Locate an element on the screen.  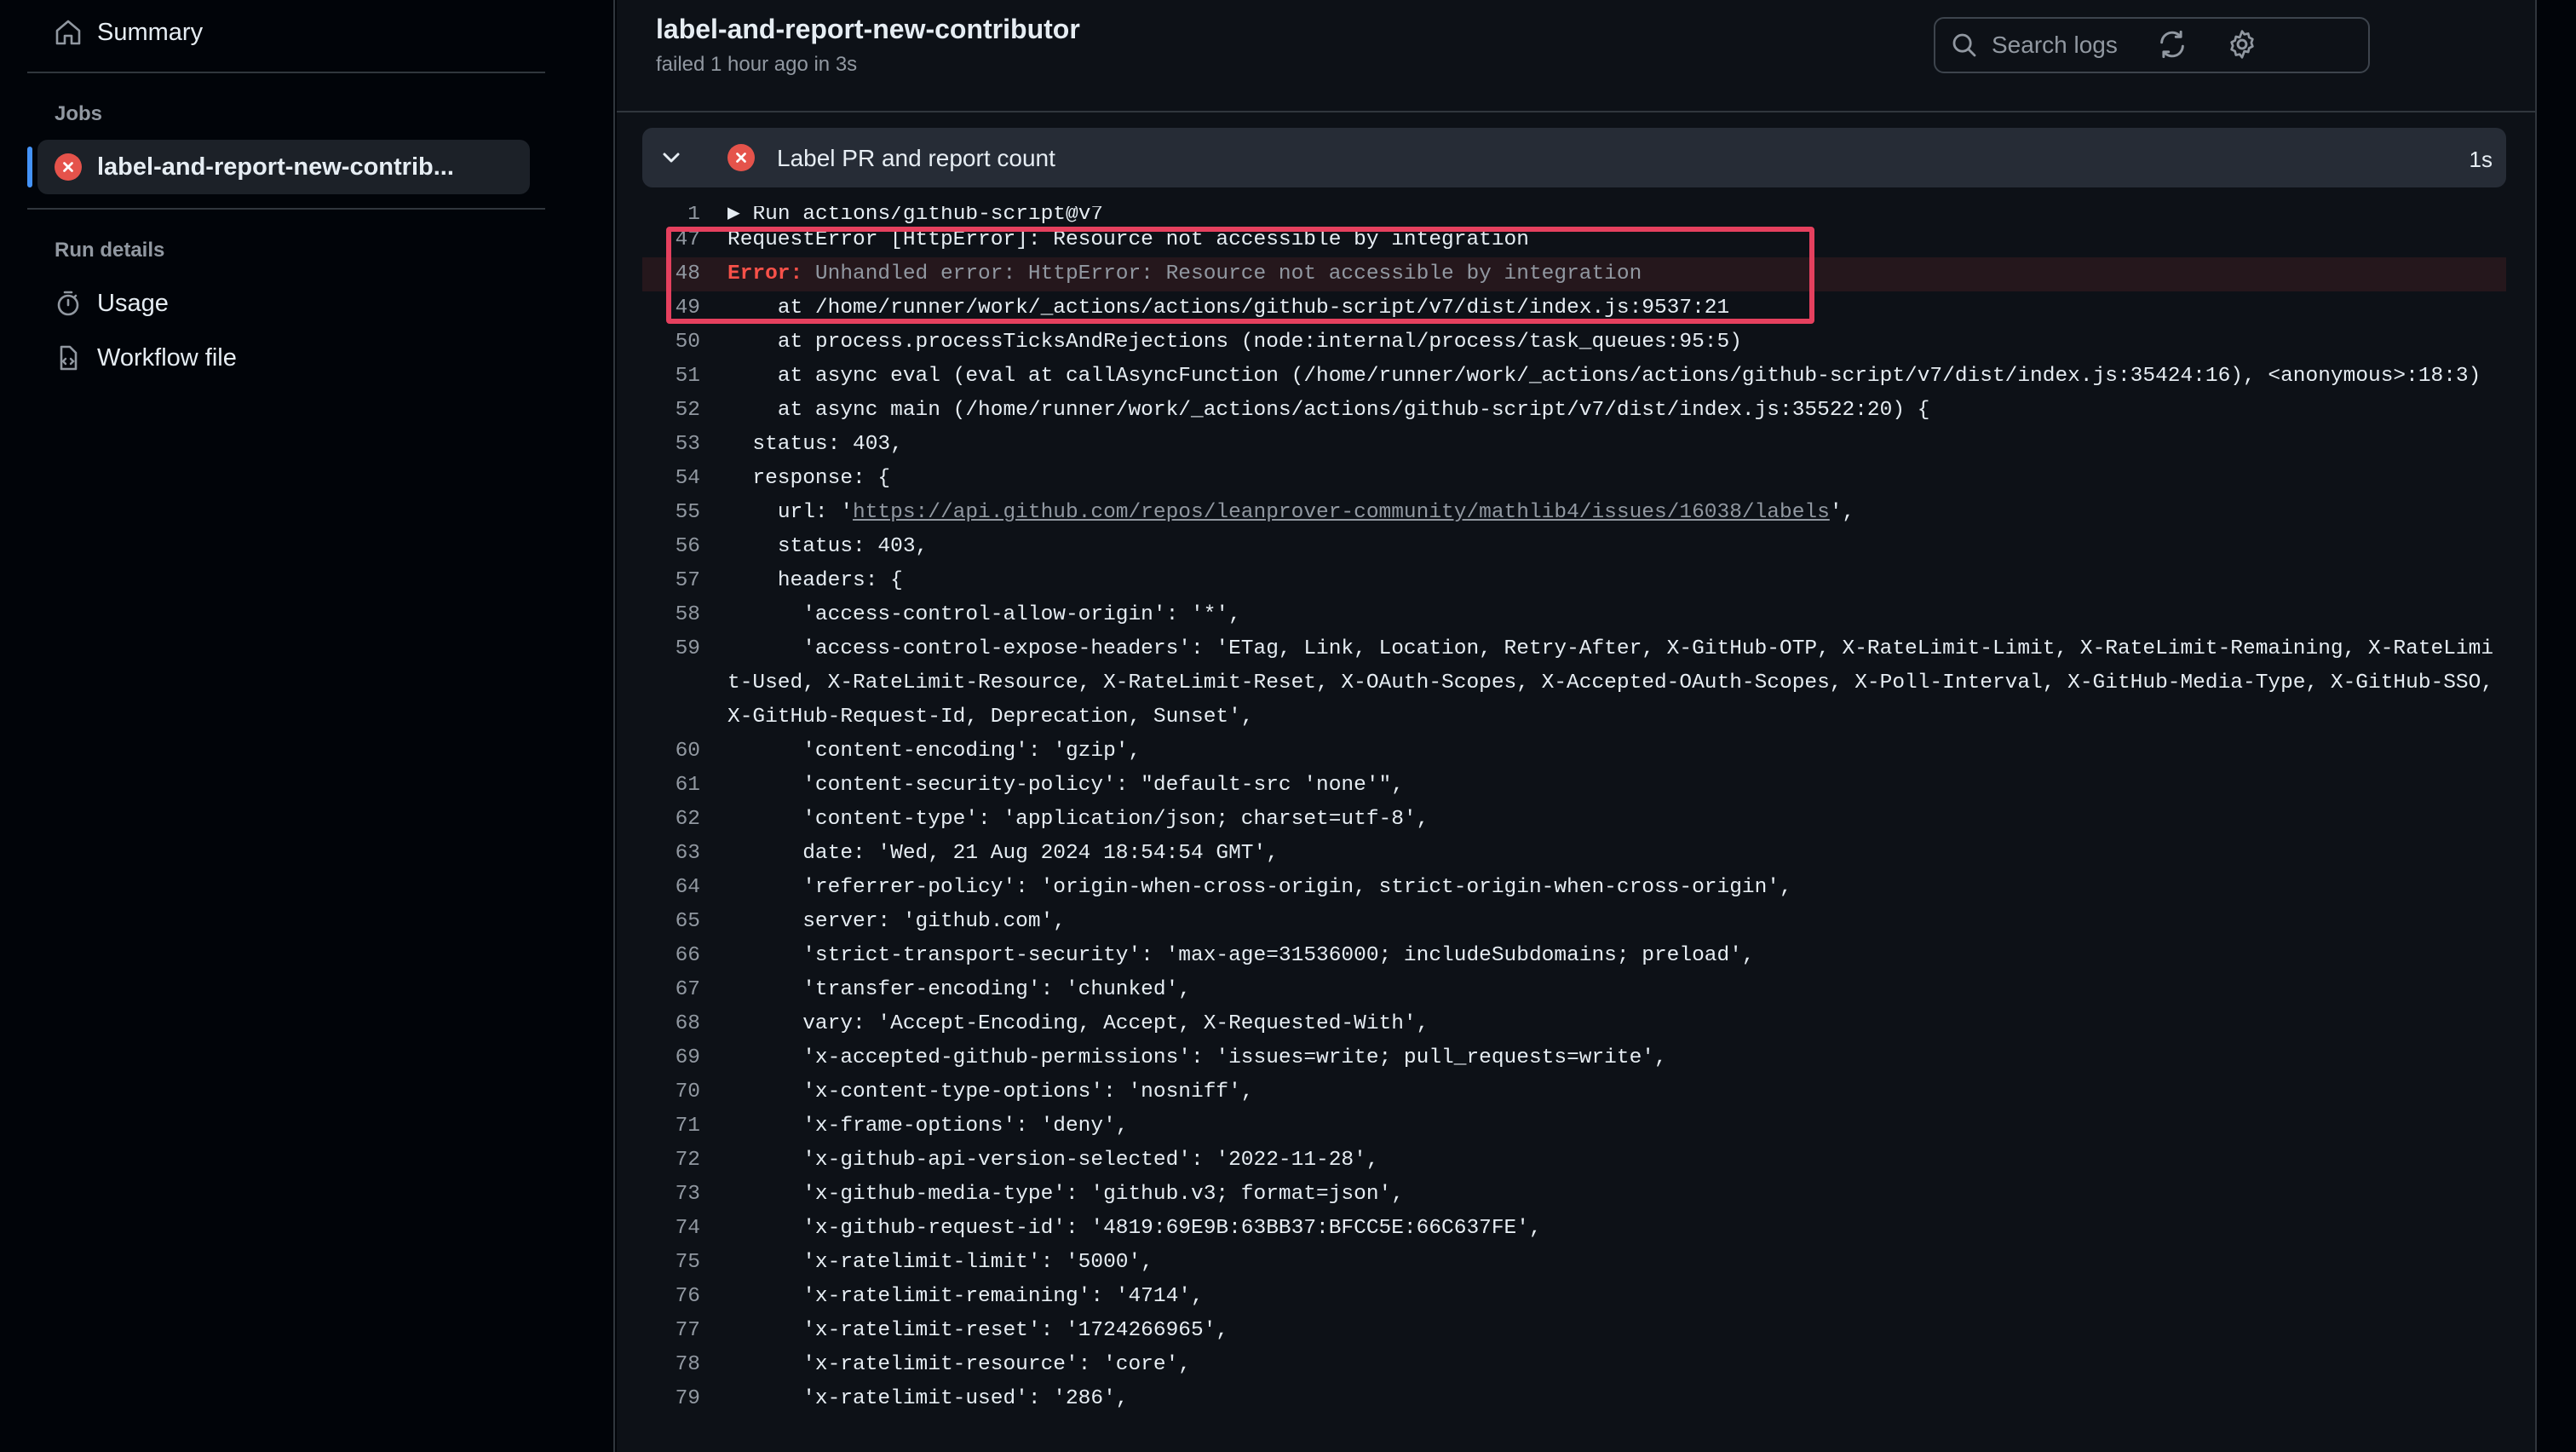
sync-icon is located at coordinates (2172, 44).